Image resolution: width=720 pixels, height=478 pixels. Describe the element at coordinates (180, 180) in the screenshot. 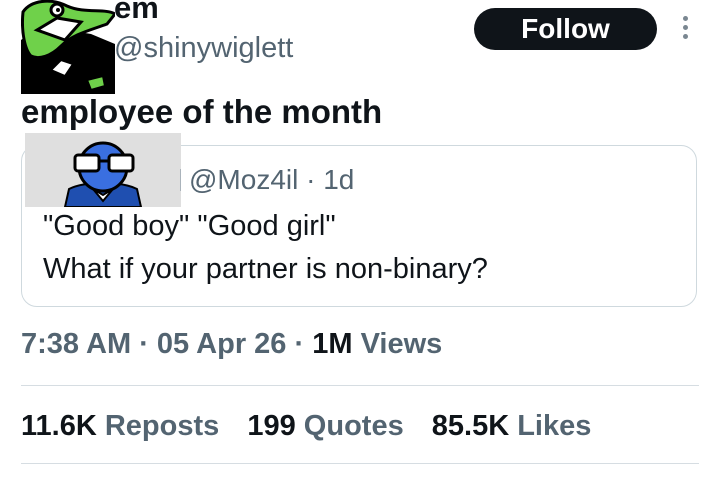

I see `avatar-edge-divider` at that location.